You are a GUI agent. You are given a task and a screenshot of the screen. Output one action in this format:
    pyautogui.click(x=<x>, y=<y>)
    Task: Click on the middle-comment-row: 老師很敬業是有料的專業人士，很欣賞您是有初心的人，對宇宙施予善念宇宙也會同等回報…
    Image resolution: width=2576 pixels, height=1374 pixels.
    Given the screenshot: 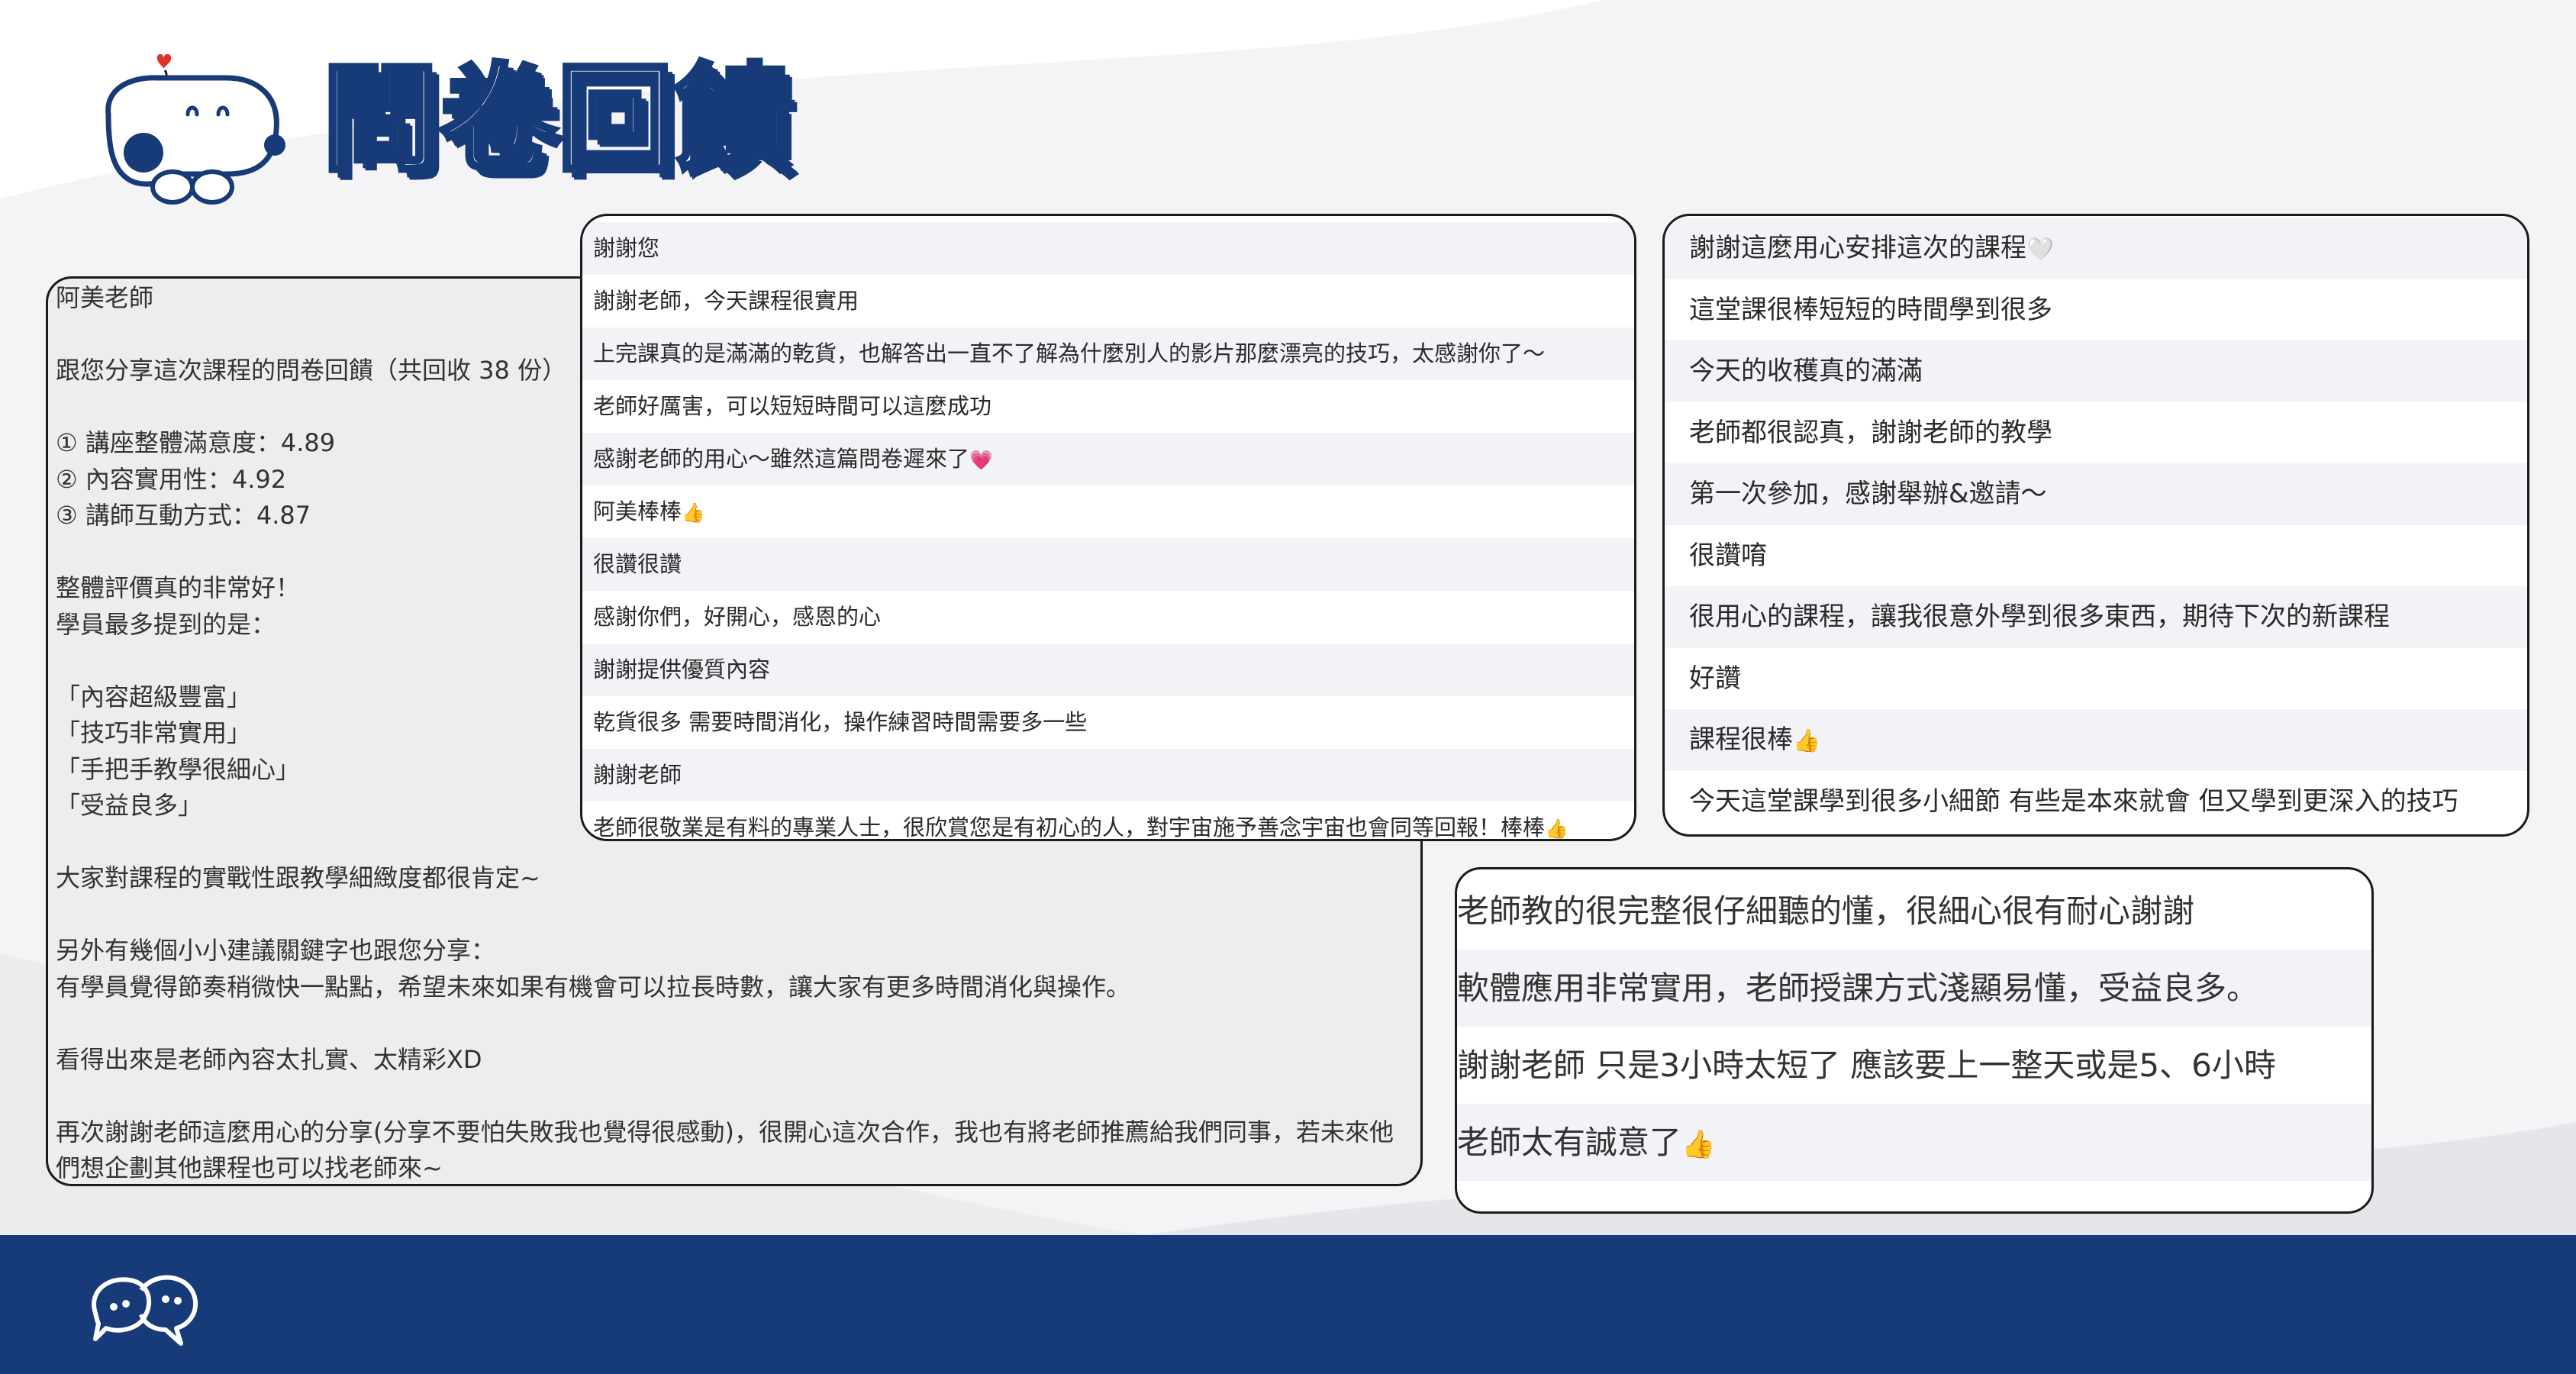 What is the action you would take?
    pyautogui.click(x=1108, y=821)
    